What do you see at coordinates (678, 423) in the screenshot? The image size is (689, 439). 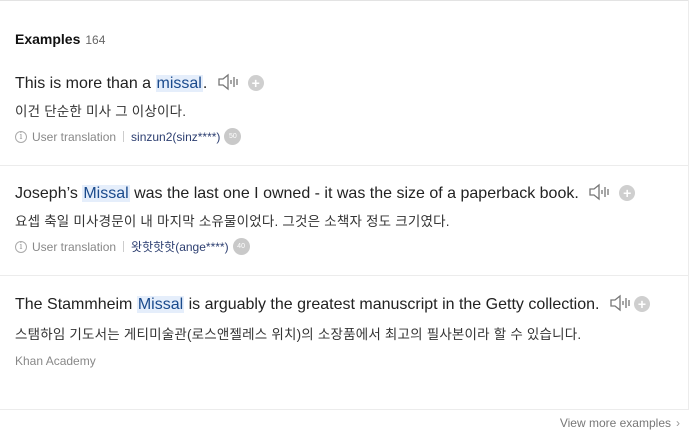 I see `chevron-right-icon: ›` at bounding box center [678, 423].